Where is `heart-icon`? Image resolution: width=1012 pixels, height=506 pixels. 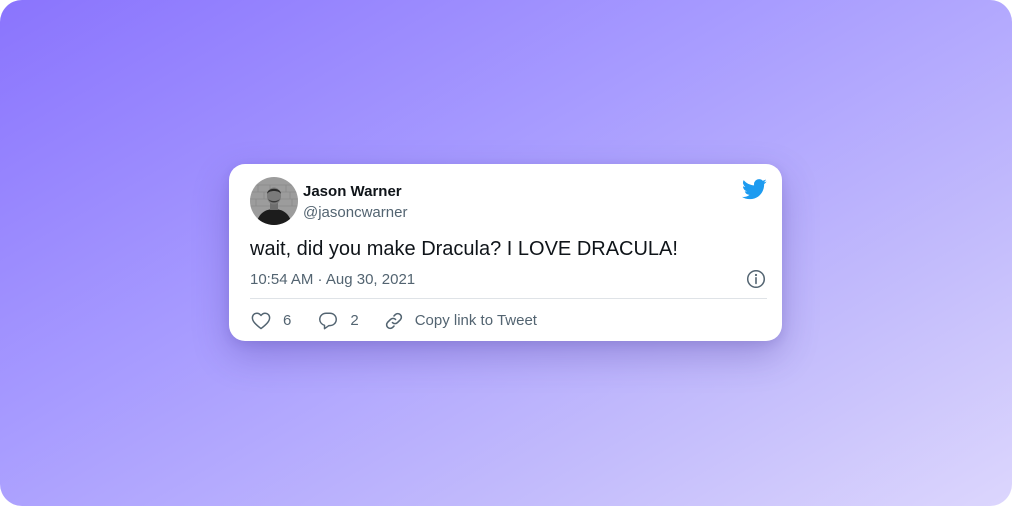
heart-icon is located at coordinates (261, 321).